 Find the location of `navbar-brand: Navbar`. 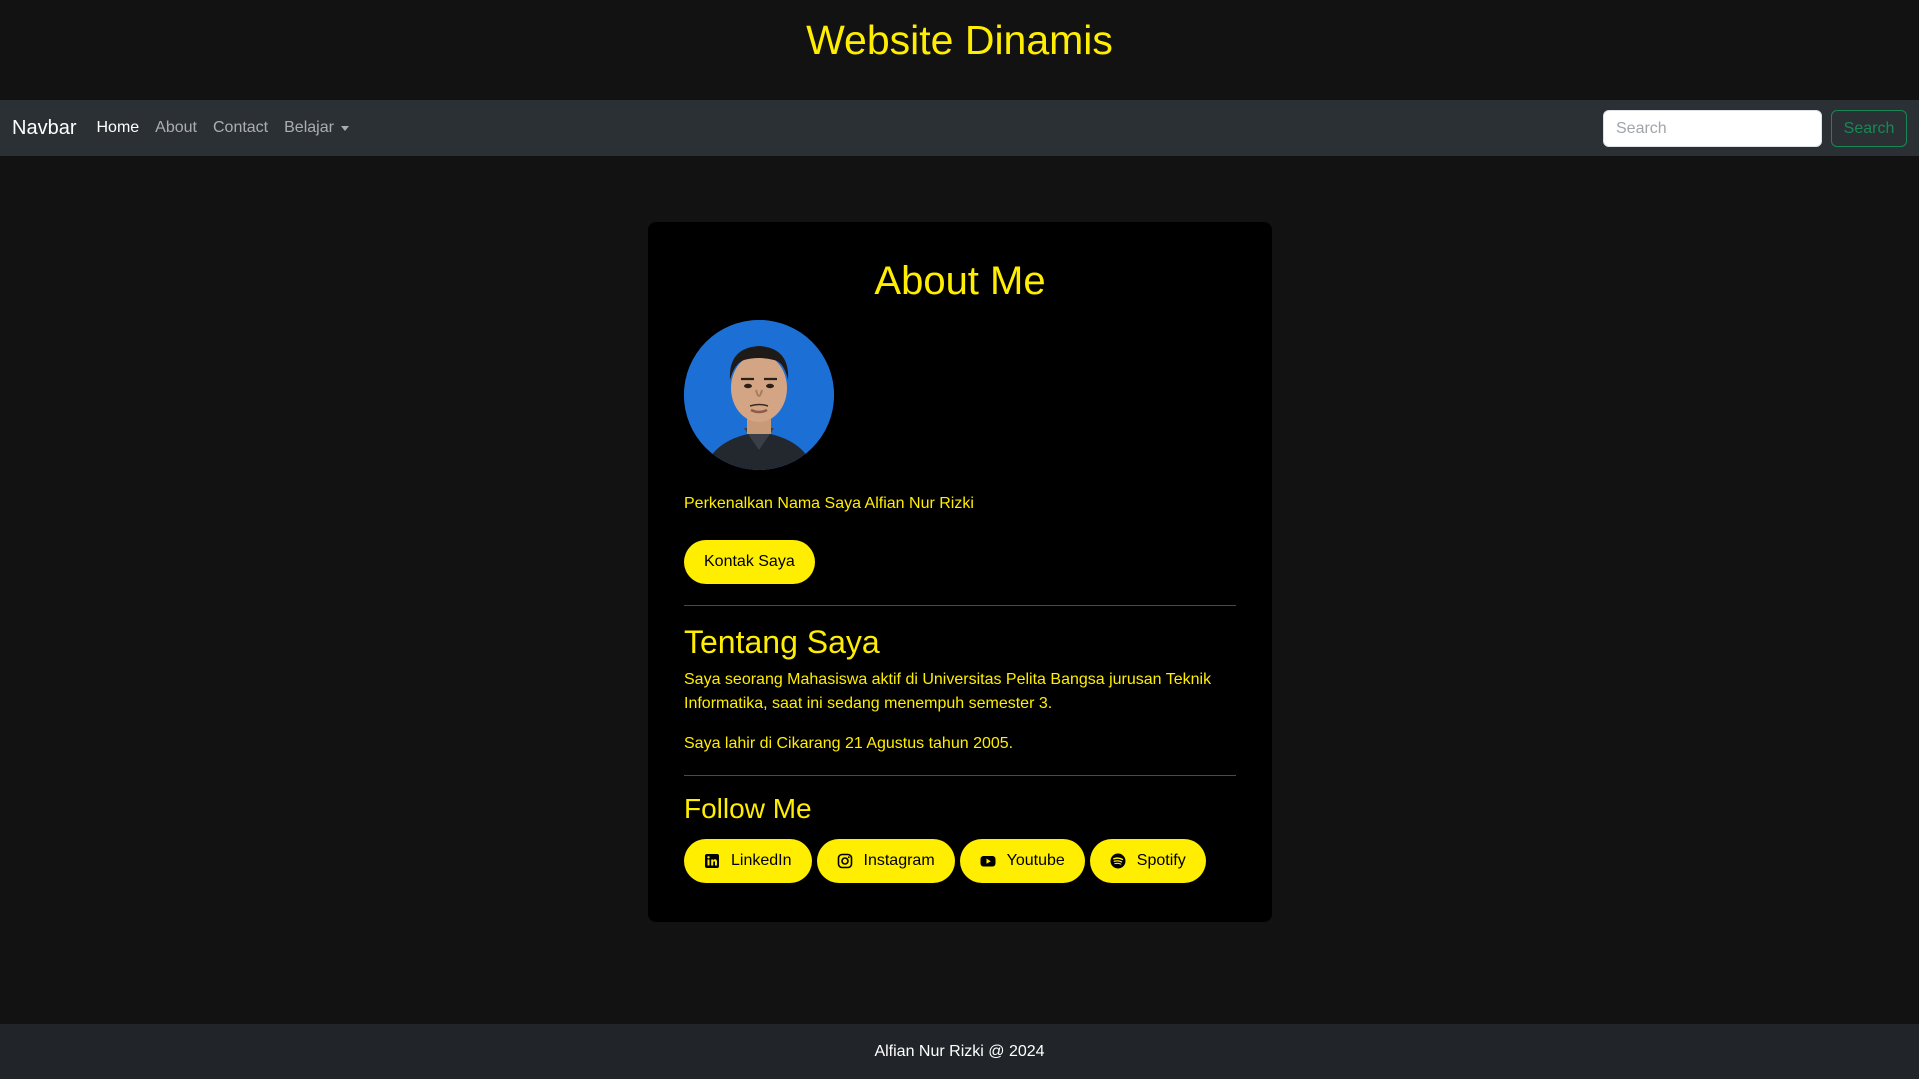

navbar-brand: Navbar is located at coordinates (44, 128).